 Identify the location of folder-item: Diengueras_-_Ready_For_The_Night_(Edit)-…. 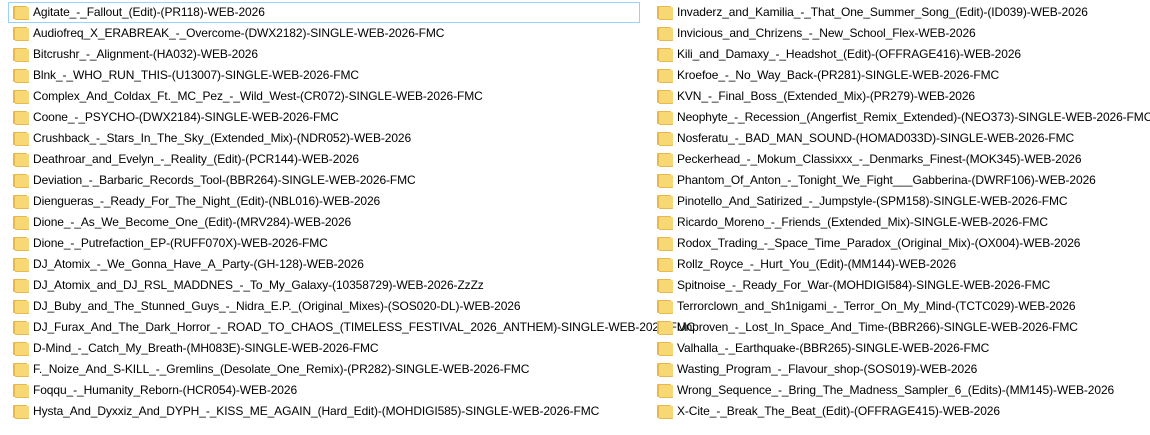
(324, 201).